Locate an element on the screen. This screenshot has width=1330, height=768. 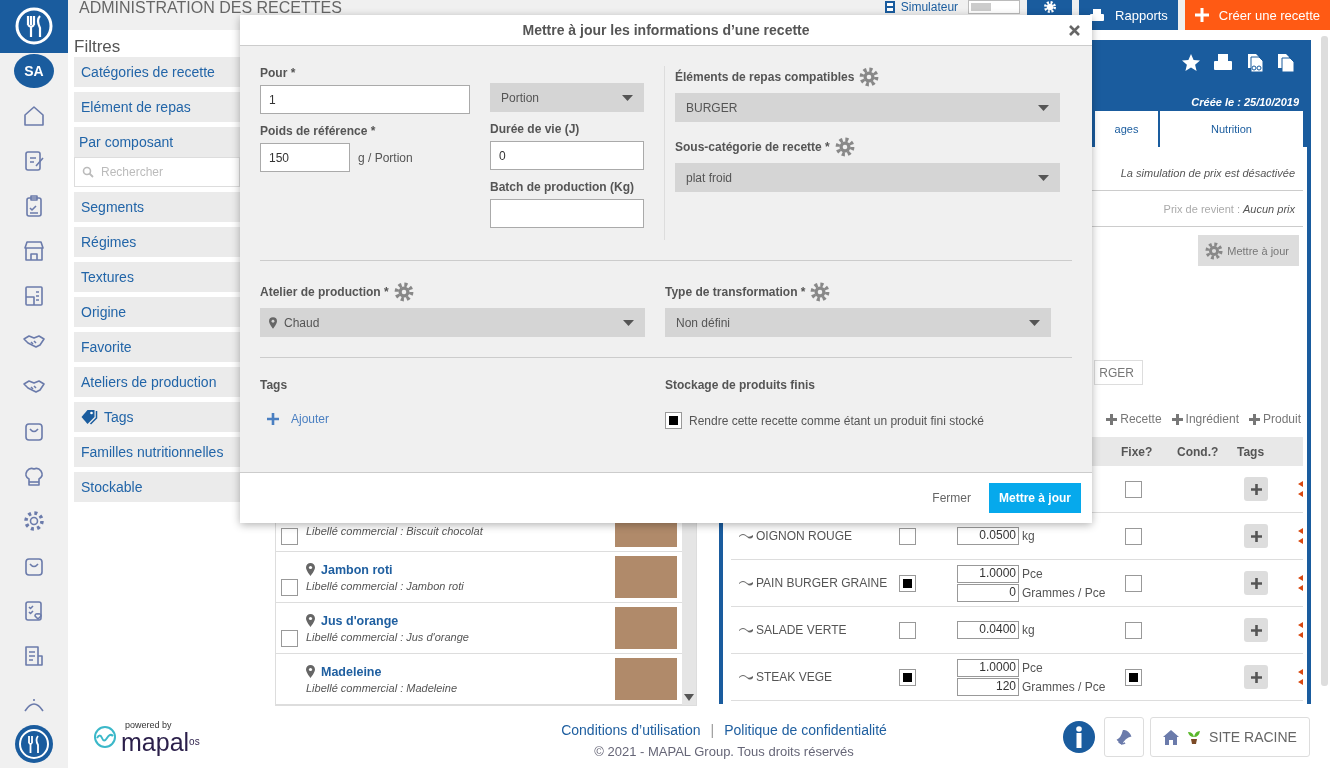
site-button: SITE RACINE is located at coordinates (1230, 737).